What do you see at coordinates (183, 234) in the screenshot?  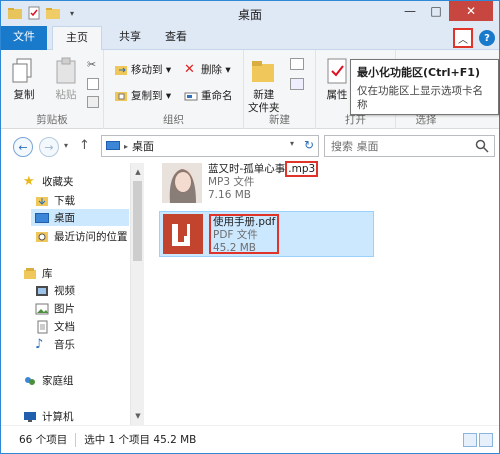 I see `pdf-file-icon` at bounding box center [183, 234].